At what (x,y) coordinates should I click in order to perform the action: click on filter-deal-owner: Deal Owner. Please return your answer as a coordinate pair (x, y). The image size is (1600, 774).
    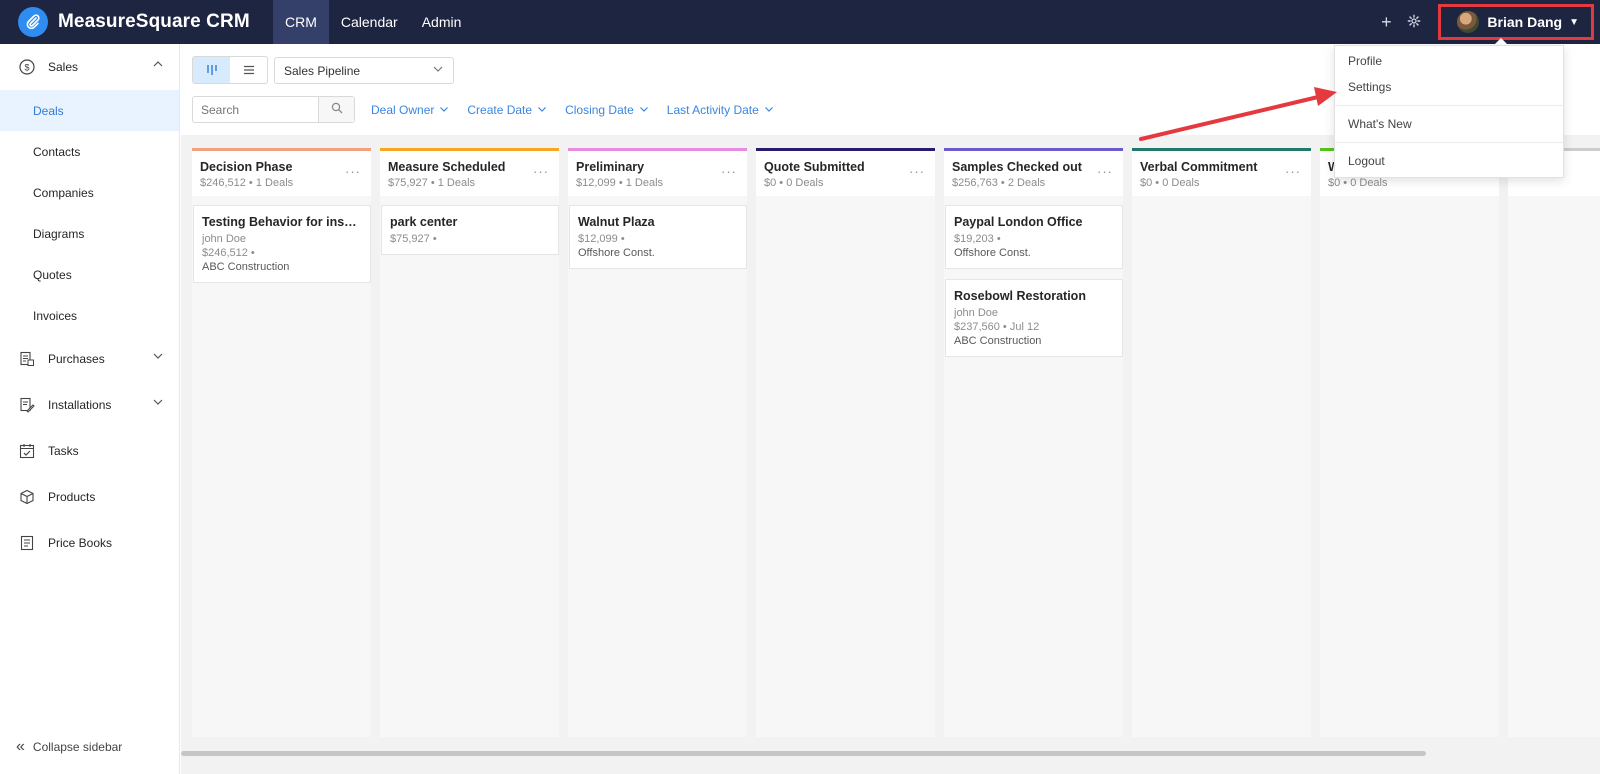
    Looking at the image, I should click on (410, 110).